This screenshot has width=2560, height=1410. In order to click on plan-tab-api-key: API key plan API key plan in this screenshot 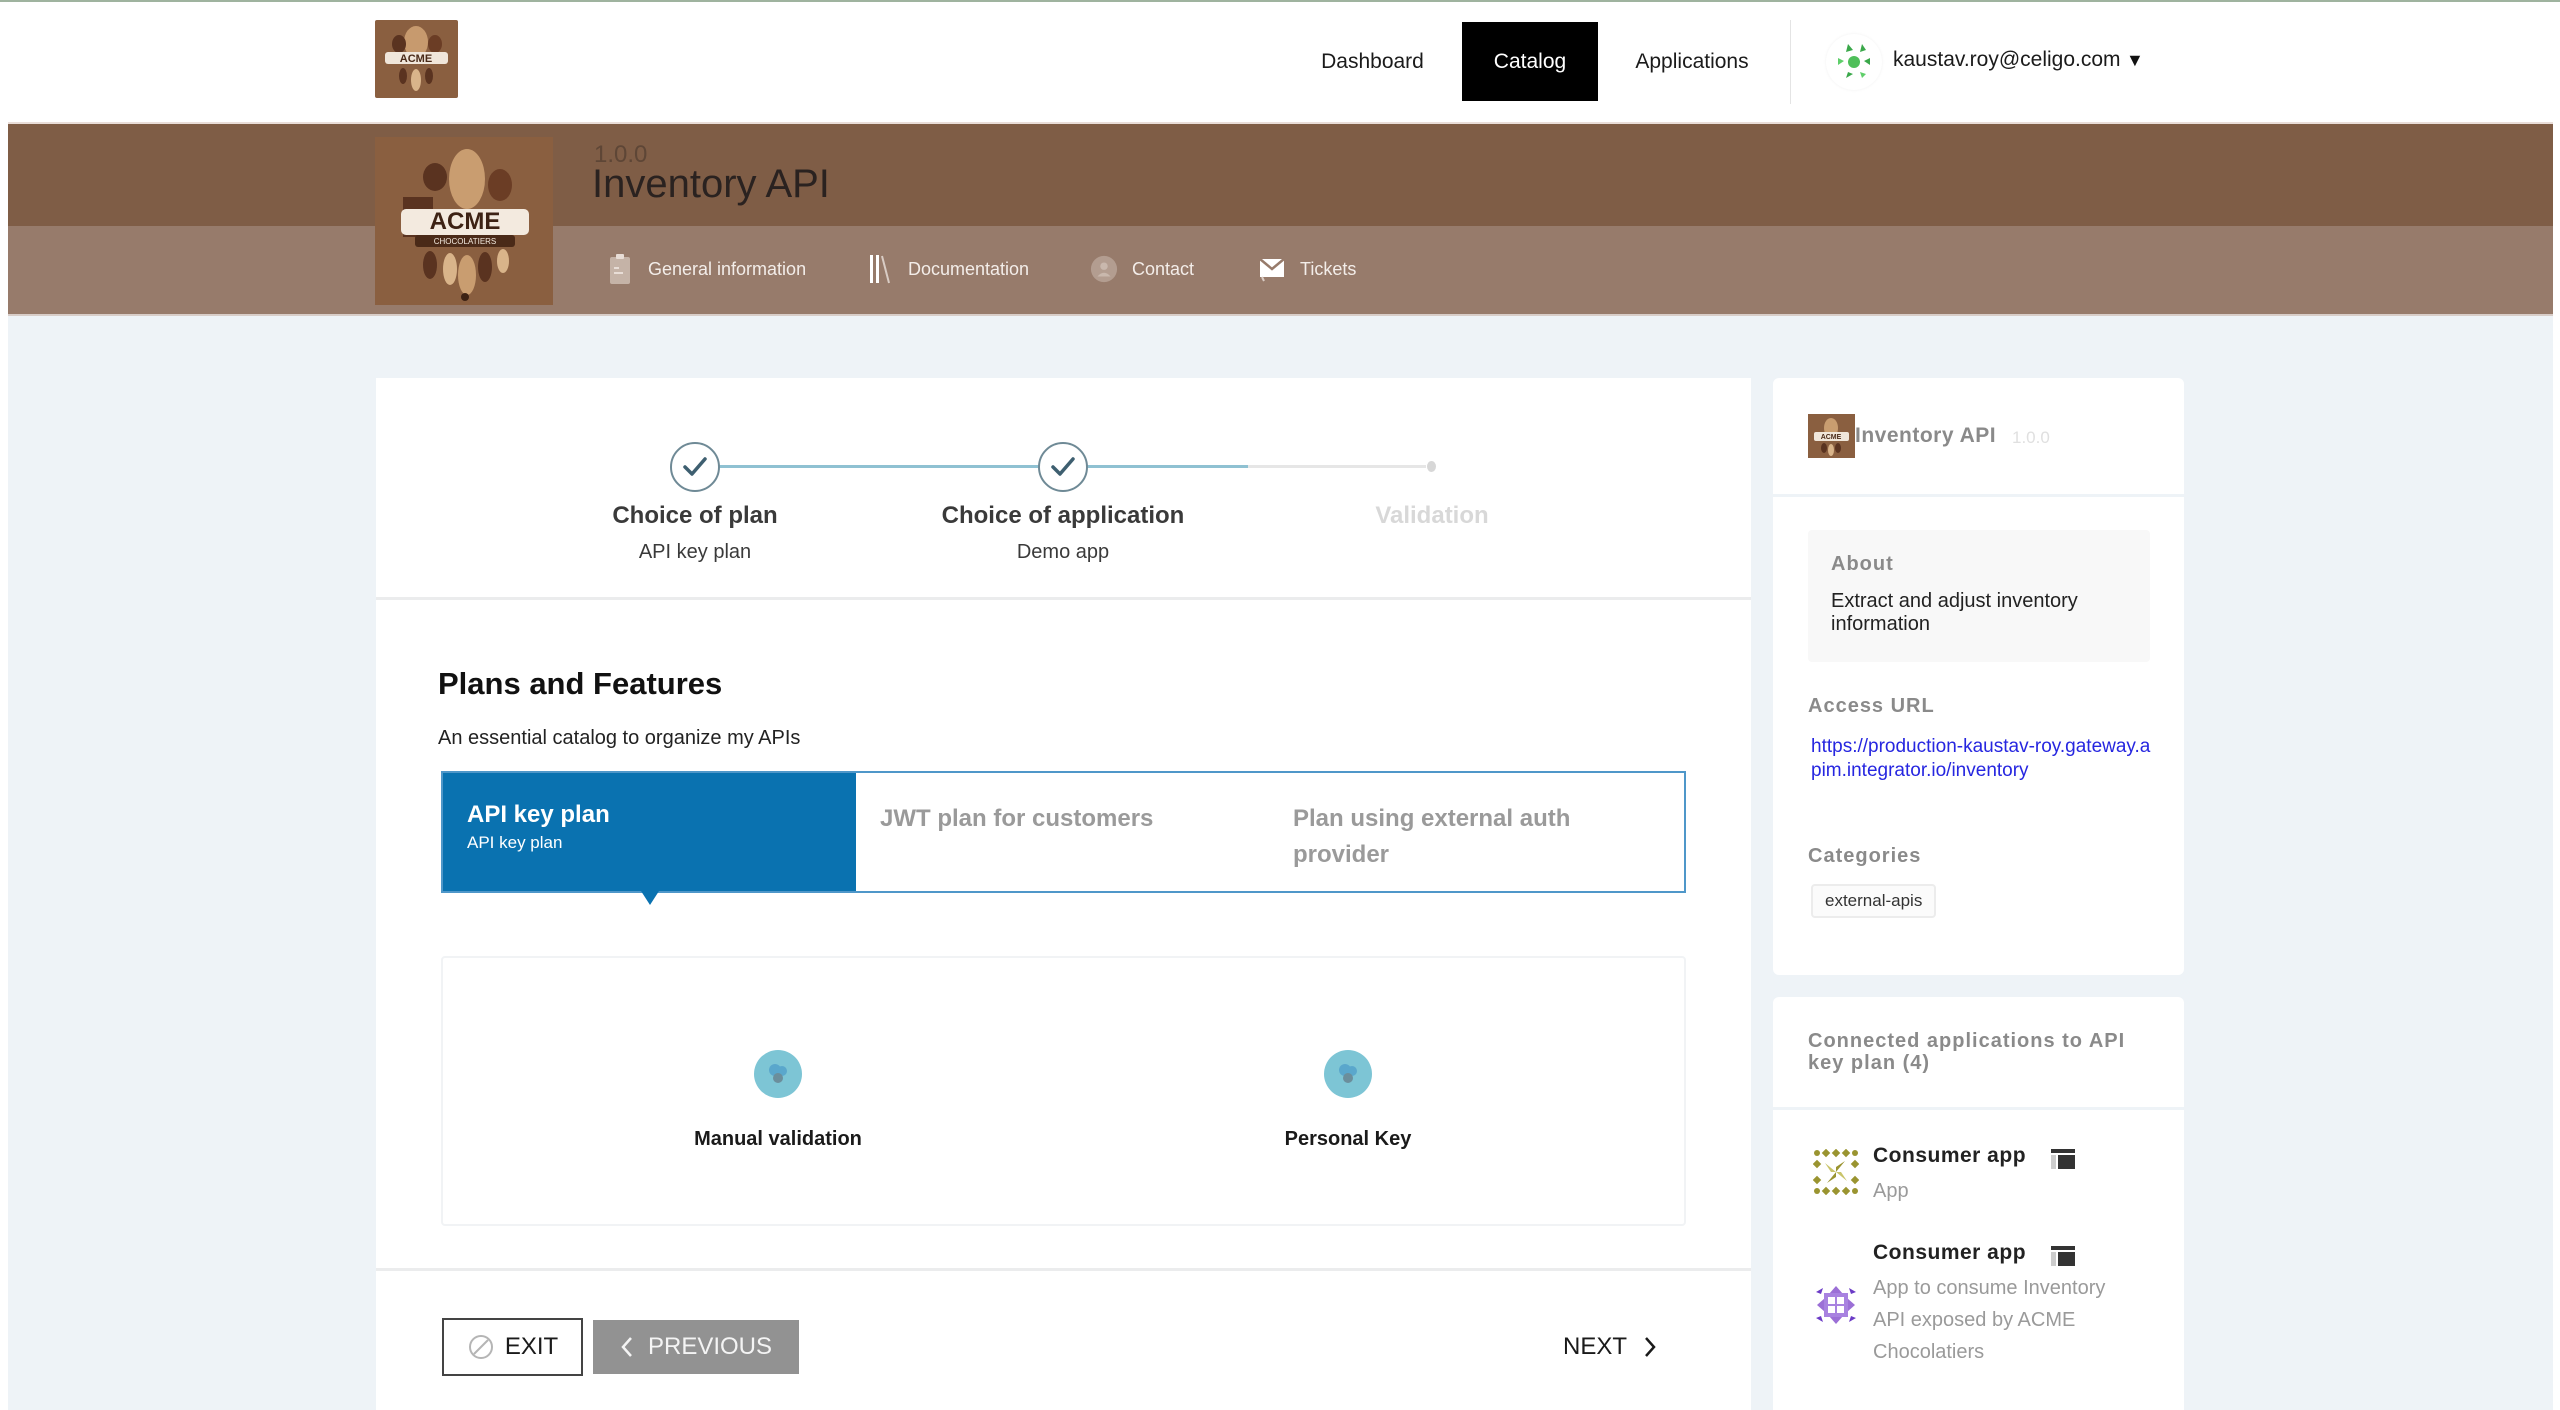, I will do `click(649, 832)`.